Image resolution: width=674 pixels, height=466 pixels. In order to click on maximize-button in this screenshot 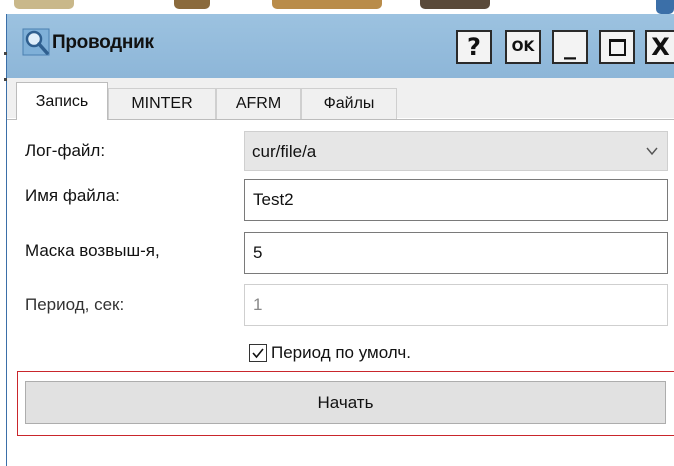, I will do `click(617, 47)`.